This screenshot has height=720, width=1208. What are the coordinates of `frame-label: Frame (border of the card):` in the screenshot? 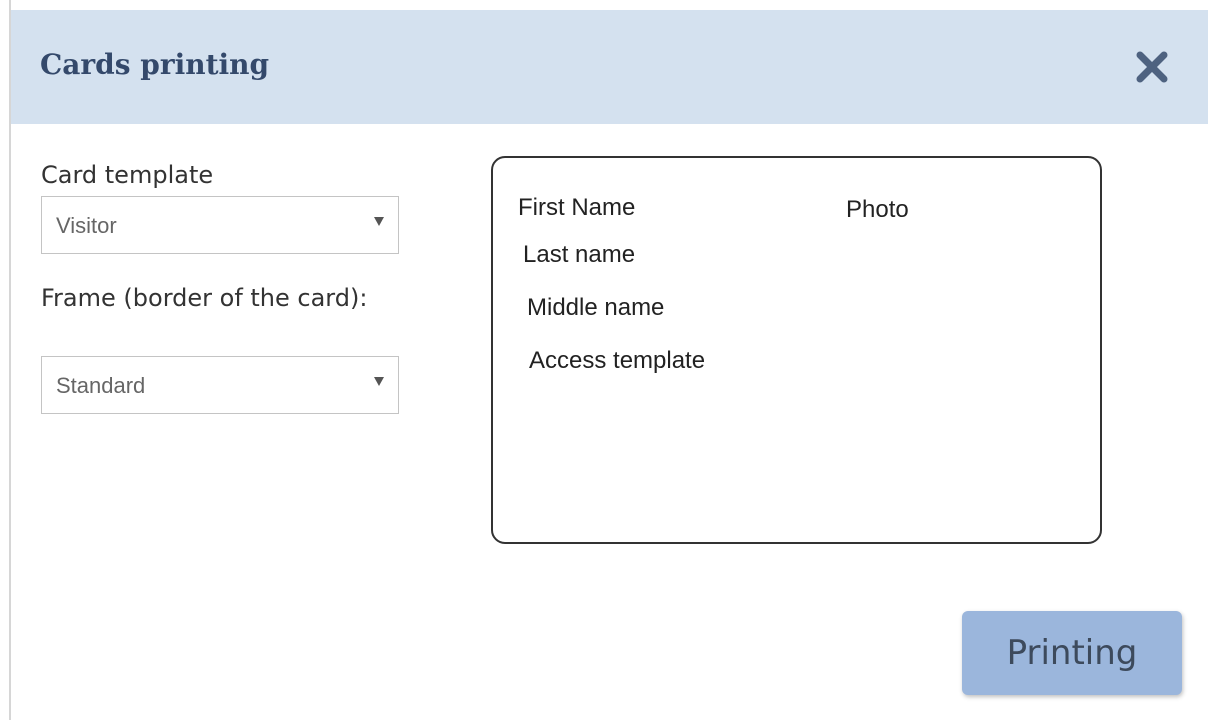 It's located at (204, 298).